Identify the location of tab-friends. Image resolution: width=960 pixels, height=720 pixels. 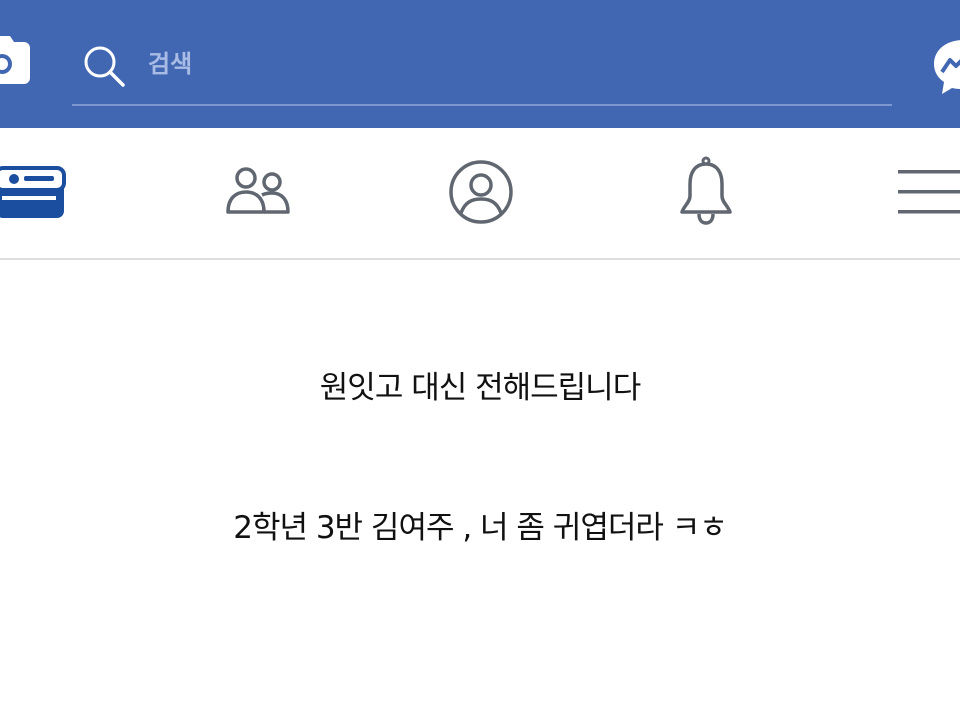
(258, 194).